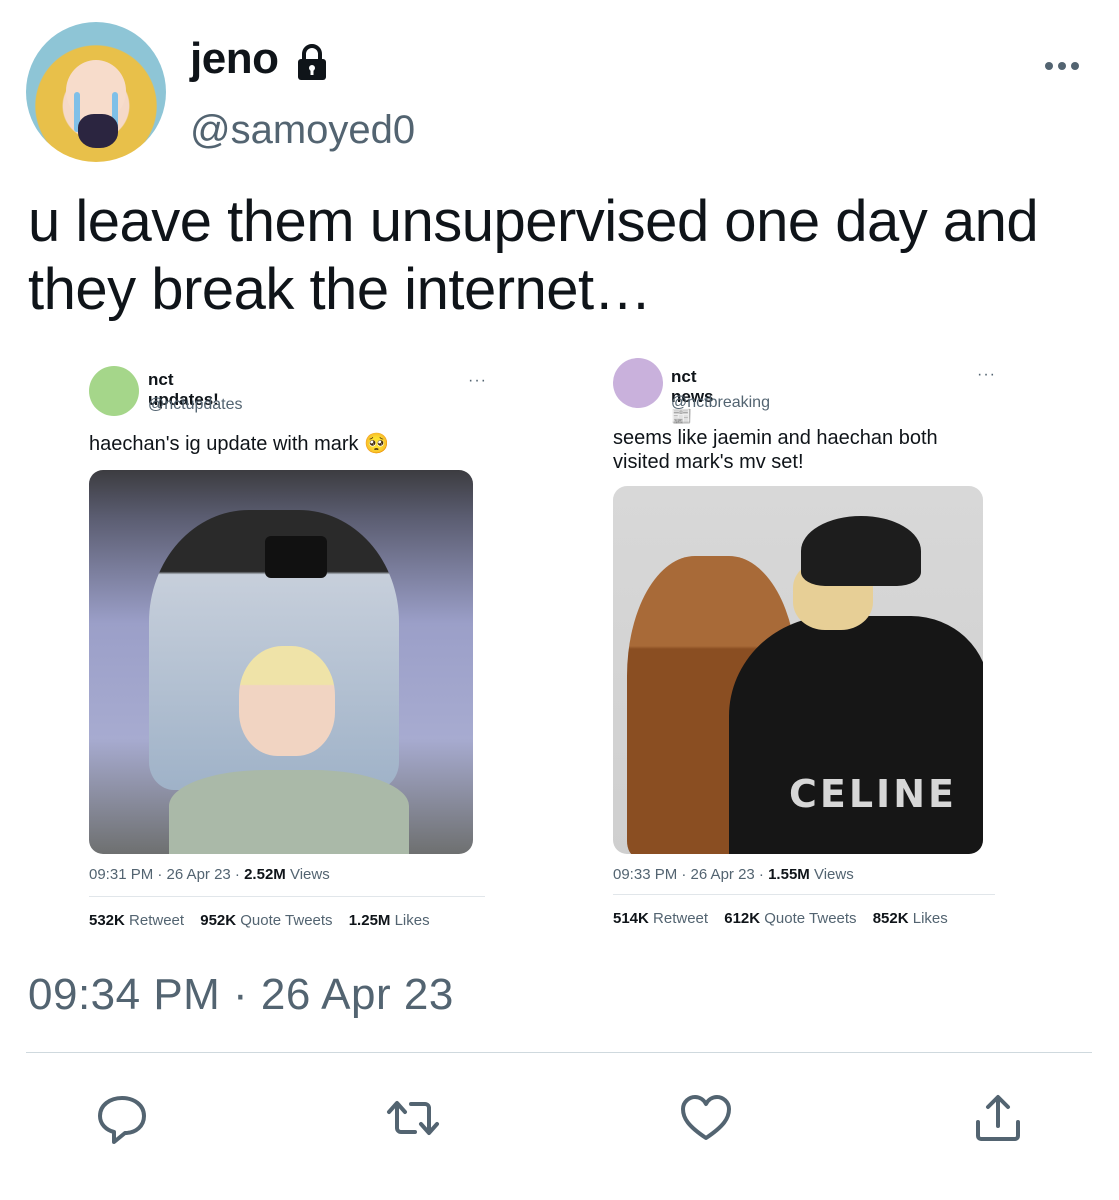 Image resolution: width=1119 pixels, height=1200 pixels. I want to click on reply-icon, so click(122, 1118).